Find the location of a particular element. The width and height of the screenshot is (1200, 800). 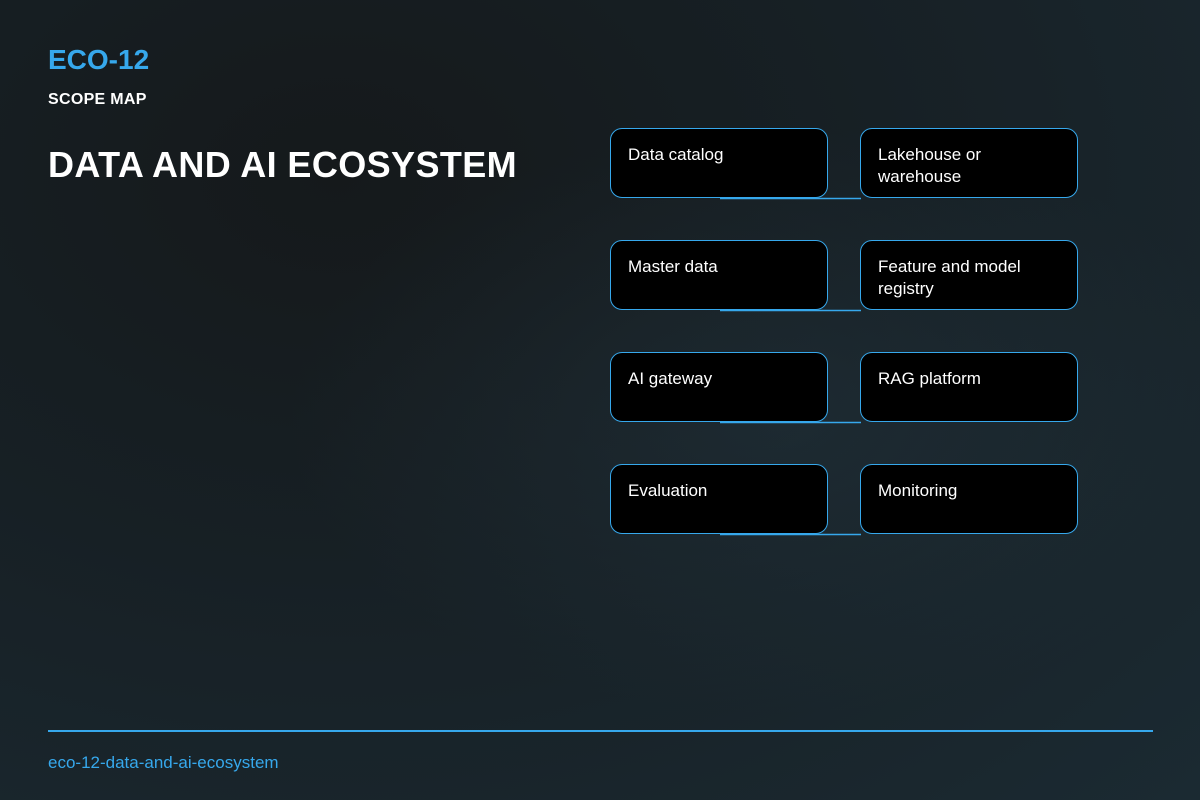

node-master-data: Master data is located at coordinates (719, 275).